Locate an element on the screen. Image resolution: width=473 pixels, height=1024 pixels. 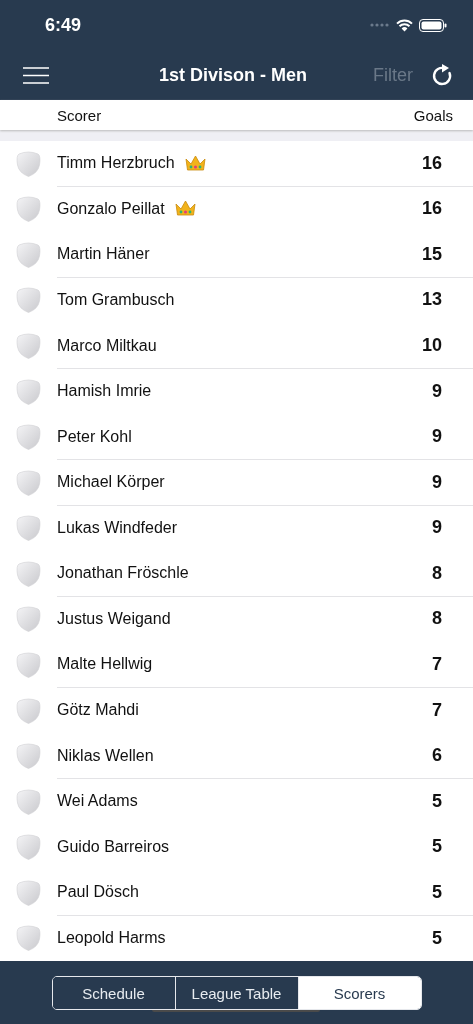
segment-tab: League Table is located at coordinates (236, 993).